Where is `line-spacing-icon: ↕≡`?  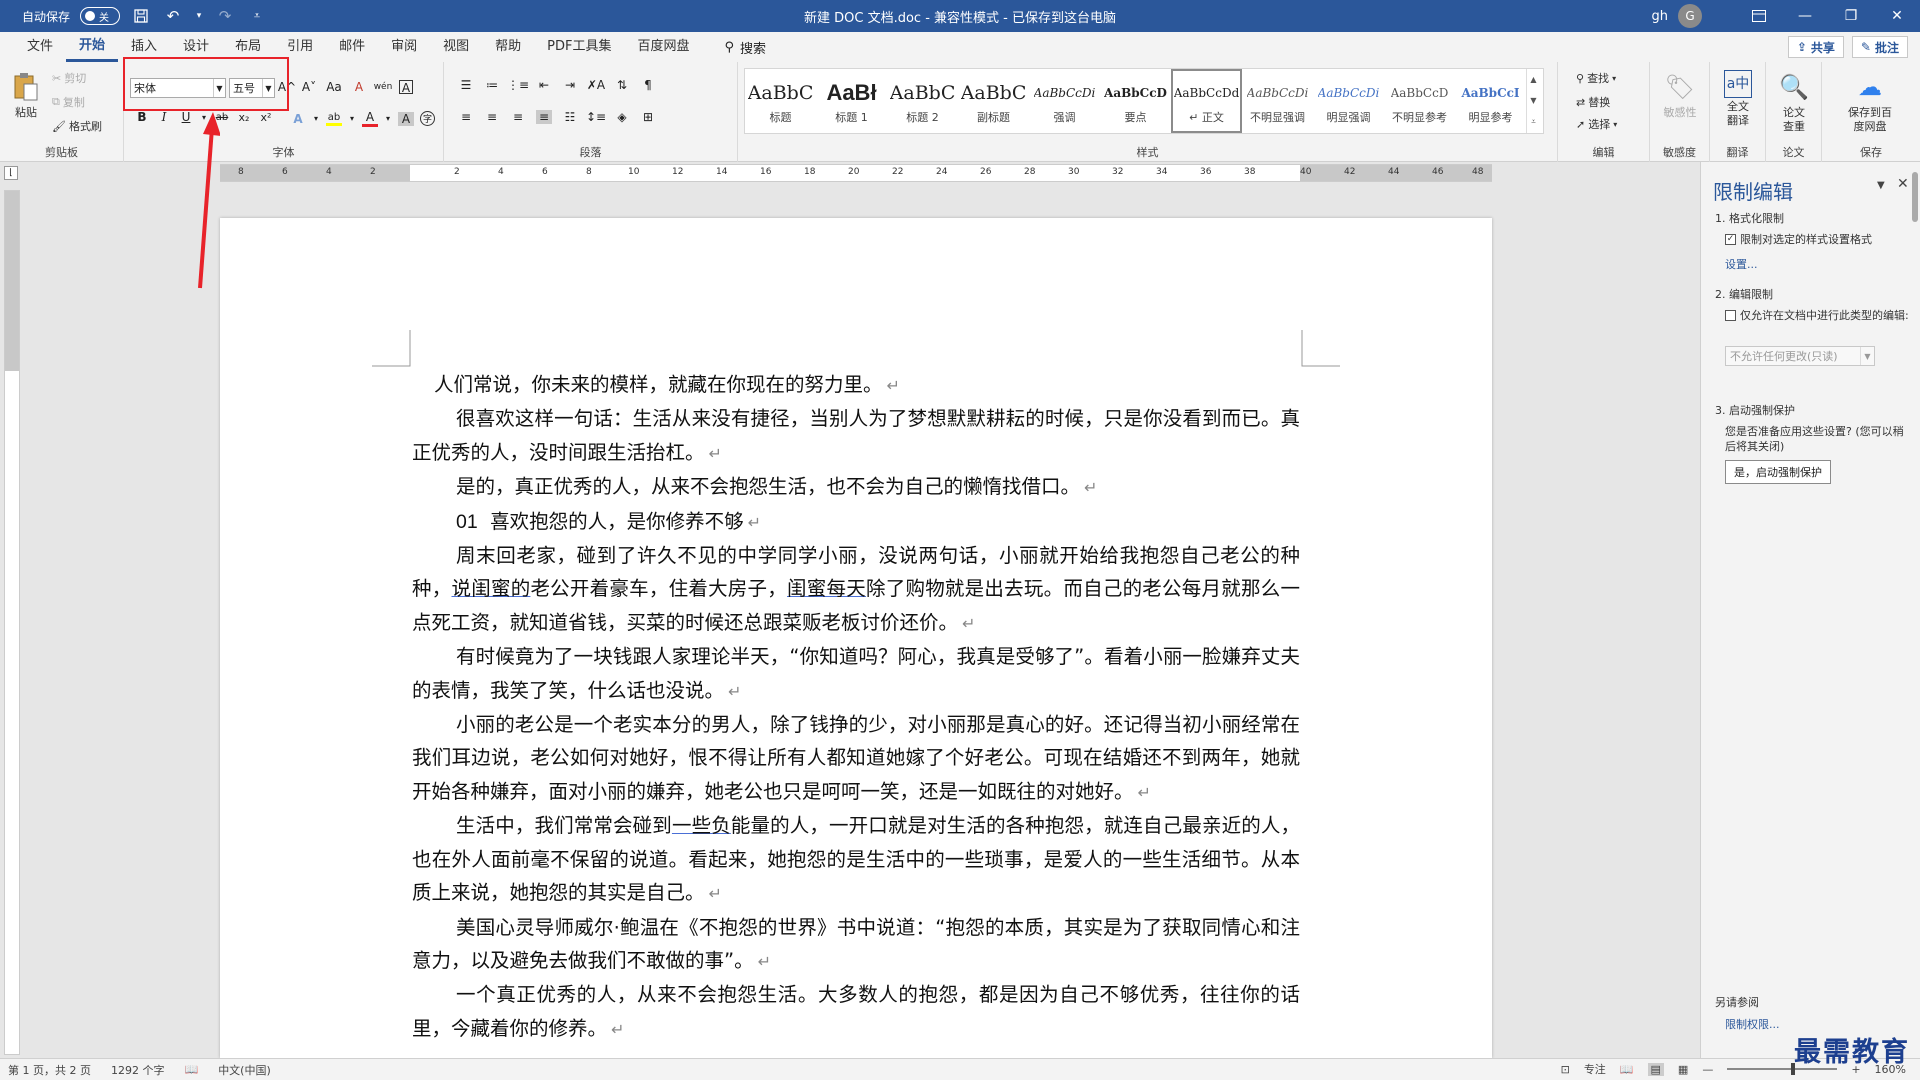
line-spacing-icon: ↕≡ is located at coordinates (596, 117).